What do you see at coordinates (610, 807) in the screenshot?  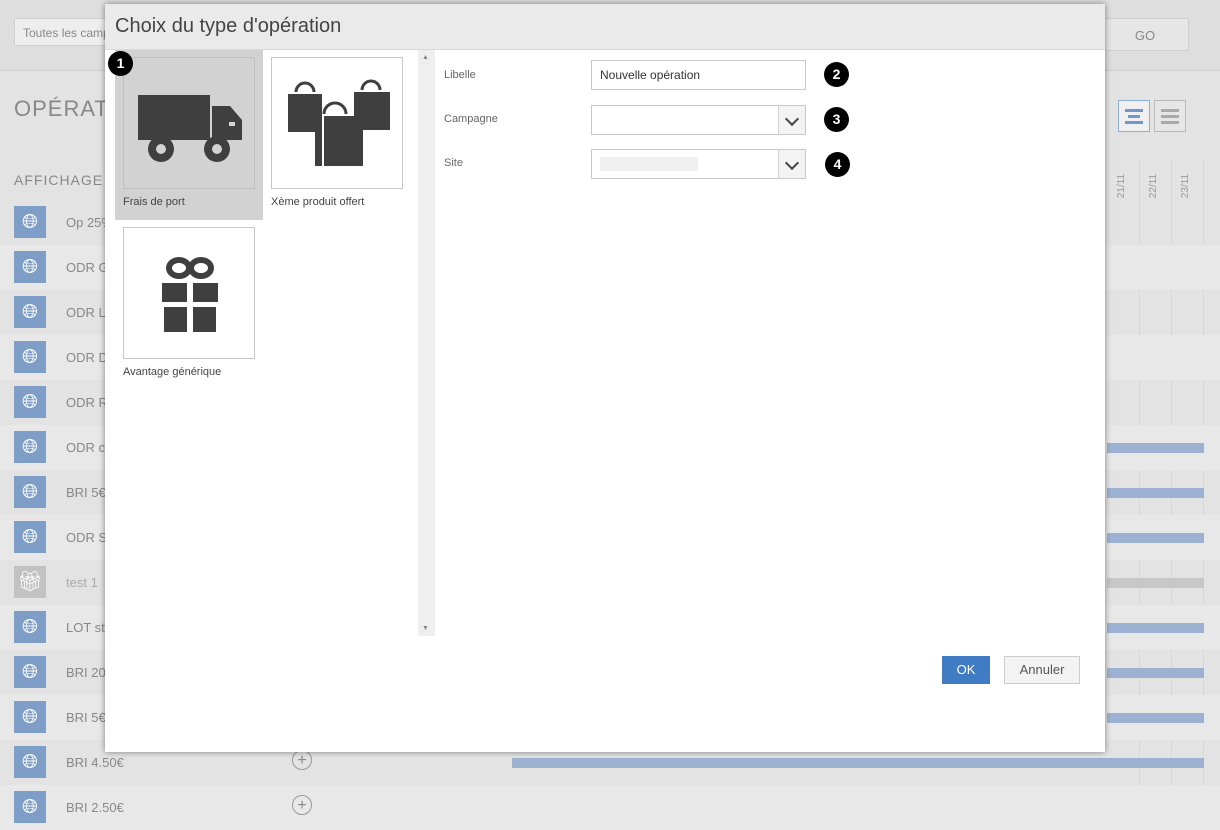 I see `operation-row: 🌐︎ BRI 2.50€ +` at bounding box center [610, 807].